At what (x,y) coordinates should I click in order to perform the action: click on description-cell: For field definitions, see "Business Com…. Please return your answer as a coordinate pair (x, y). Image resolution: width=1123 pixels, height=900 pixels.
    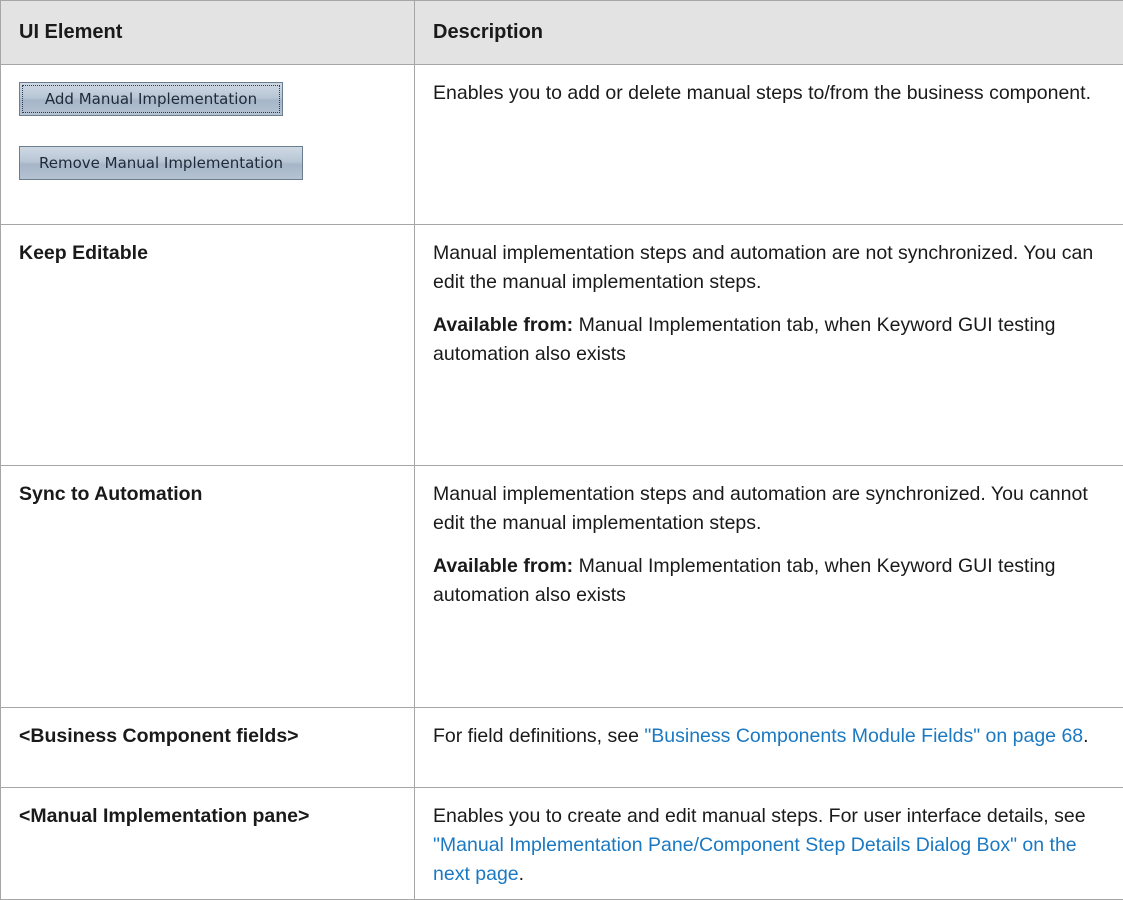
    Looking at the image, I should click on (769, 748).